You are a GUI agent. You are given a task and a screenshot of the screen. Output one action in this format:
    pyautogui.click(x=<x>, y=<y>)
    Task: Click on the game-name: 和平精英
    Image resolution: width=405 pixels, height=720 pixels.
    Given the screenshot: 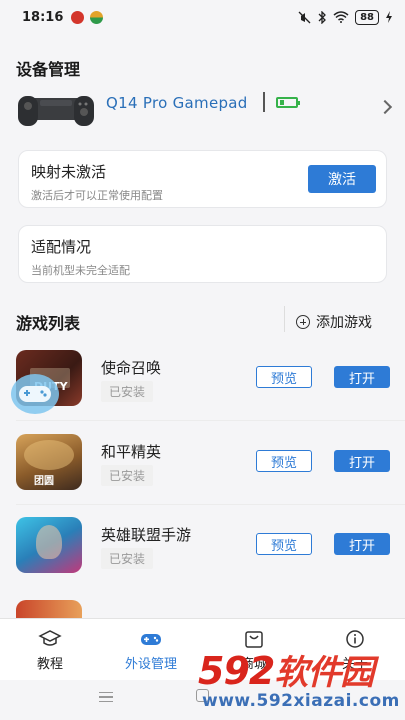 What is the action you would take?
    pyautogui.click(x=131, y=452)
    